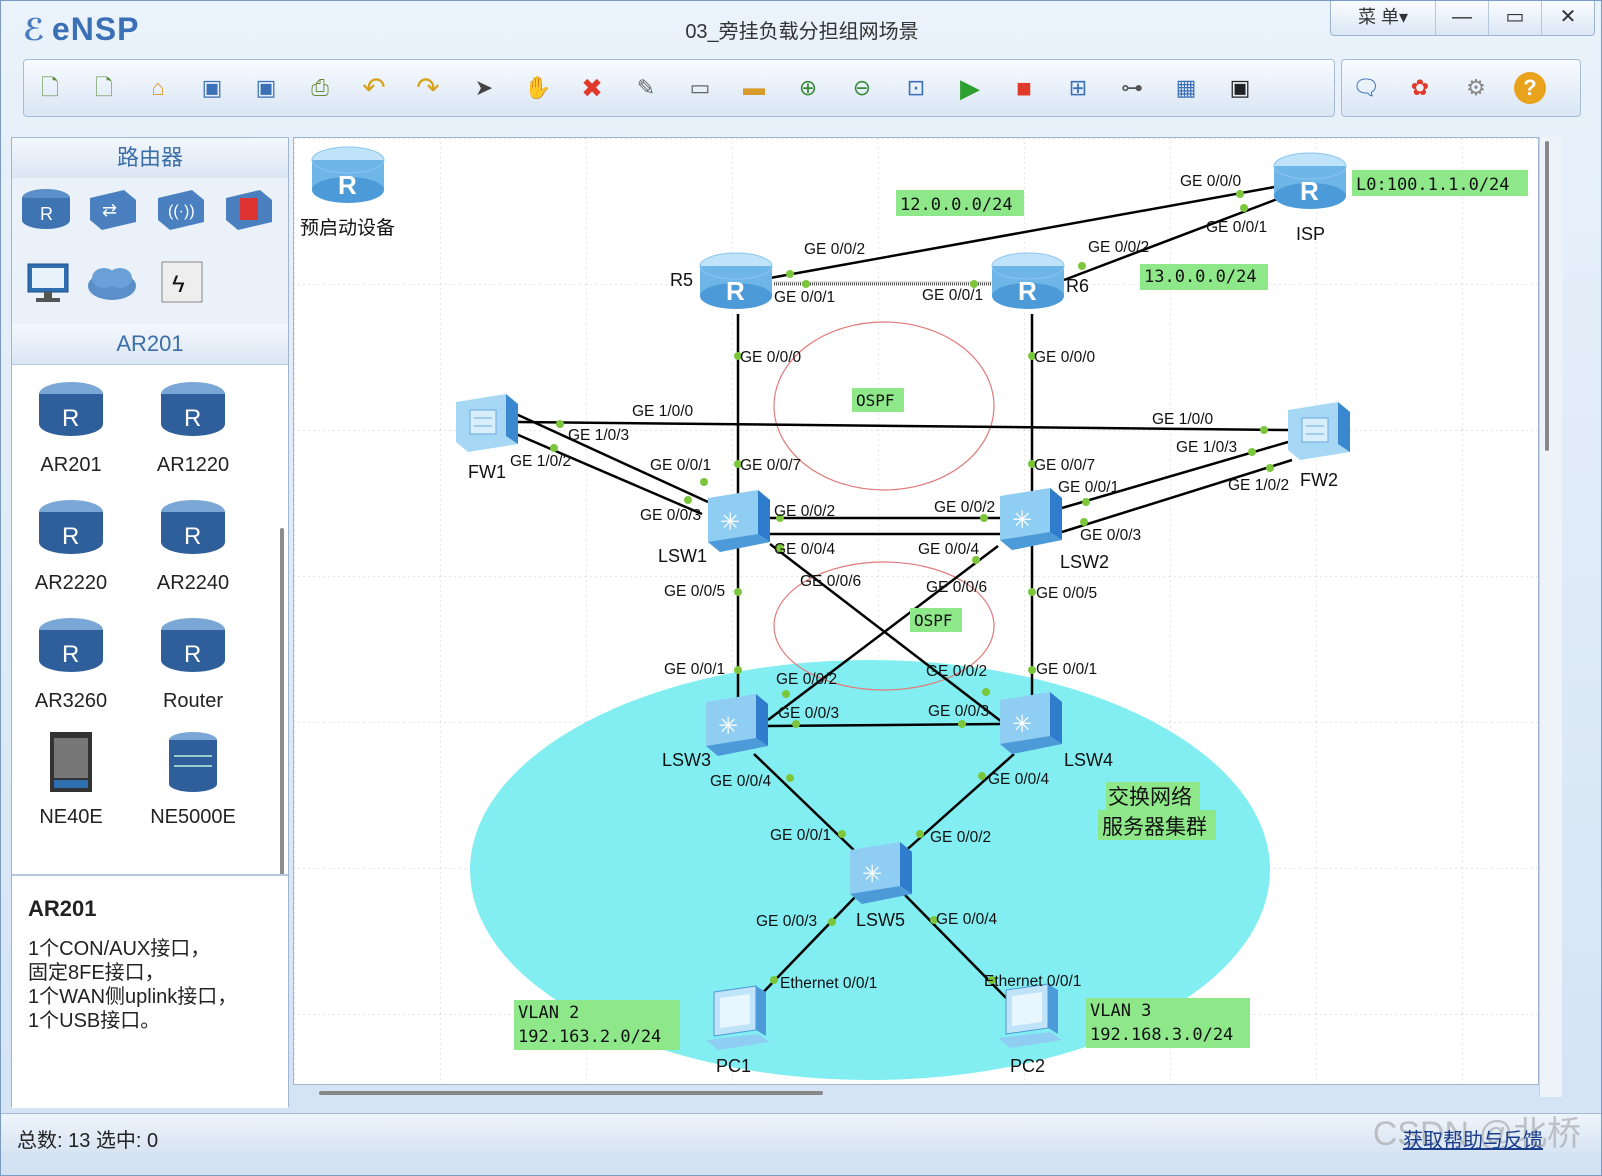  What do you see at coordinates (956, 205) in the screenshot?
I see `note-text: 12.0.0.0/24` at bounding box center [956, 205].